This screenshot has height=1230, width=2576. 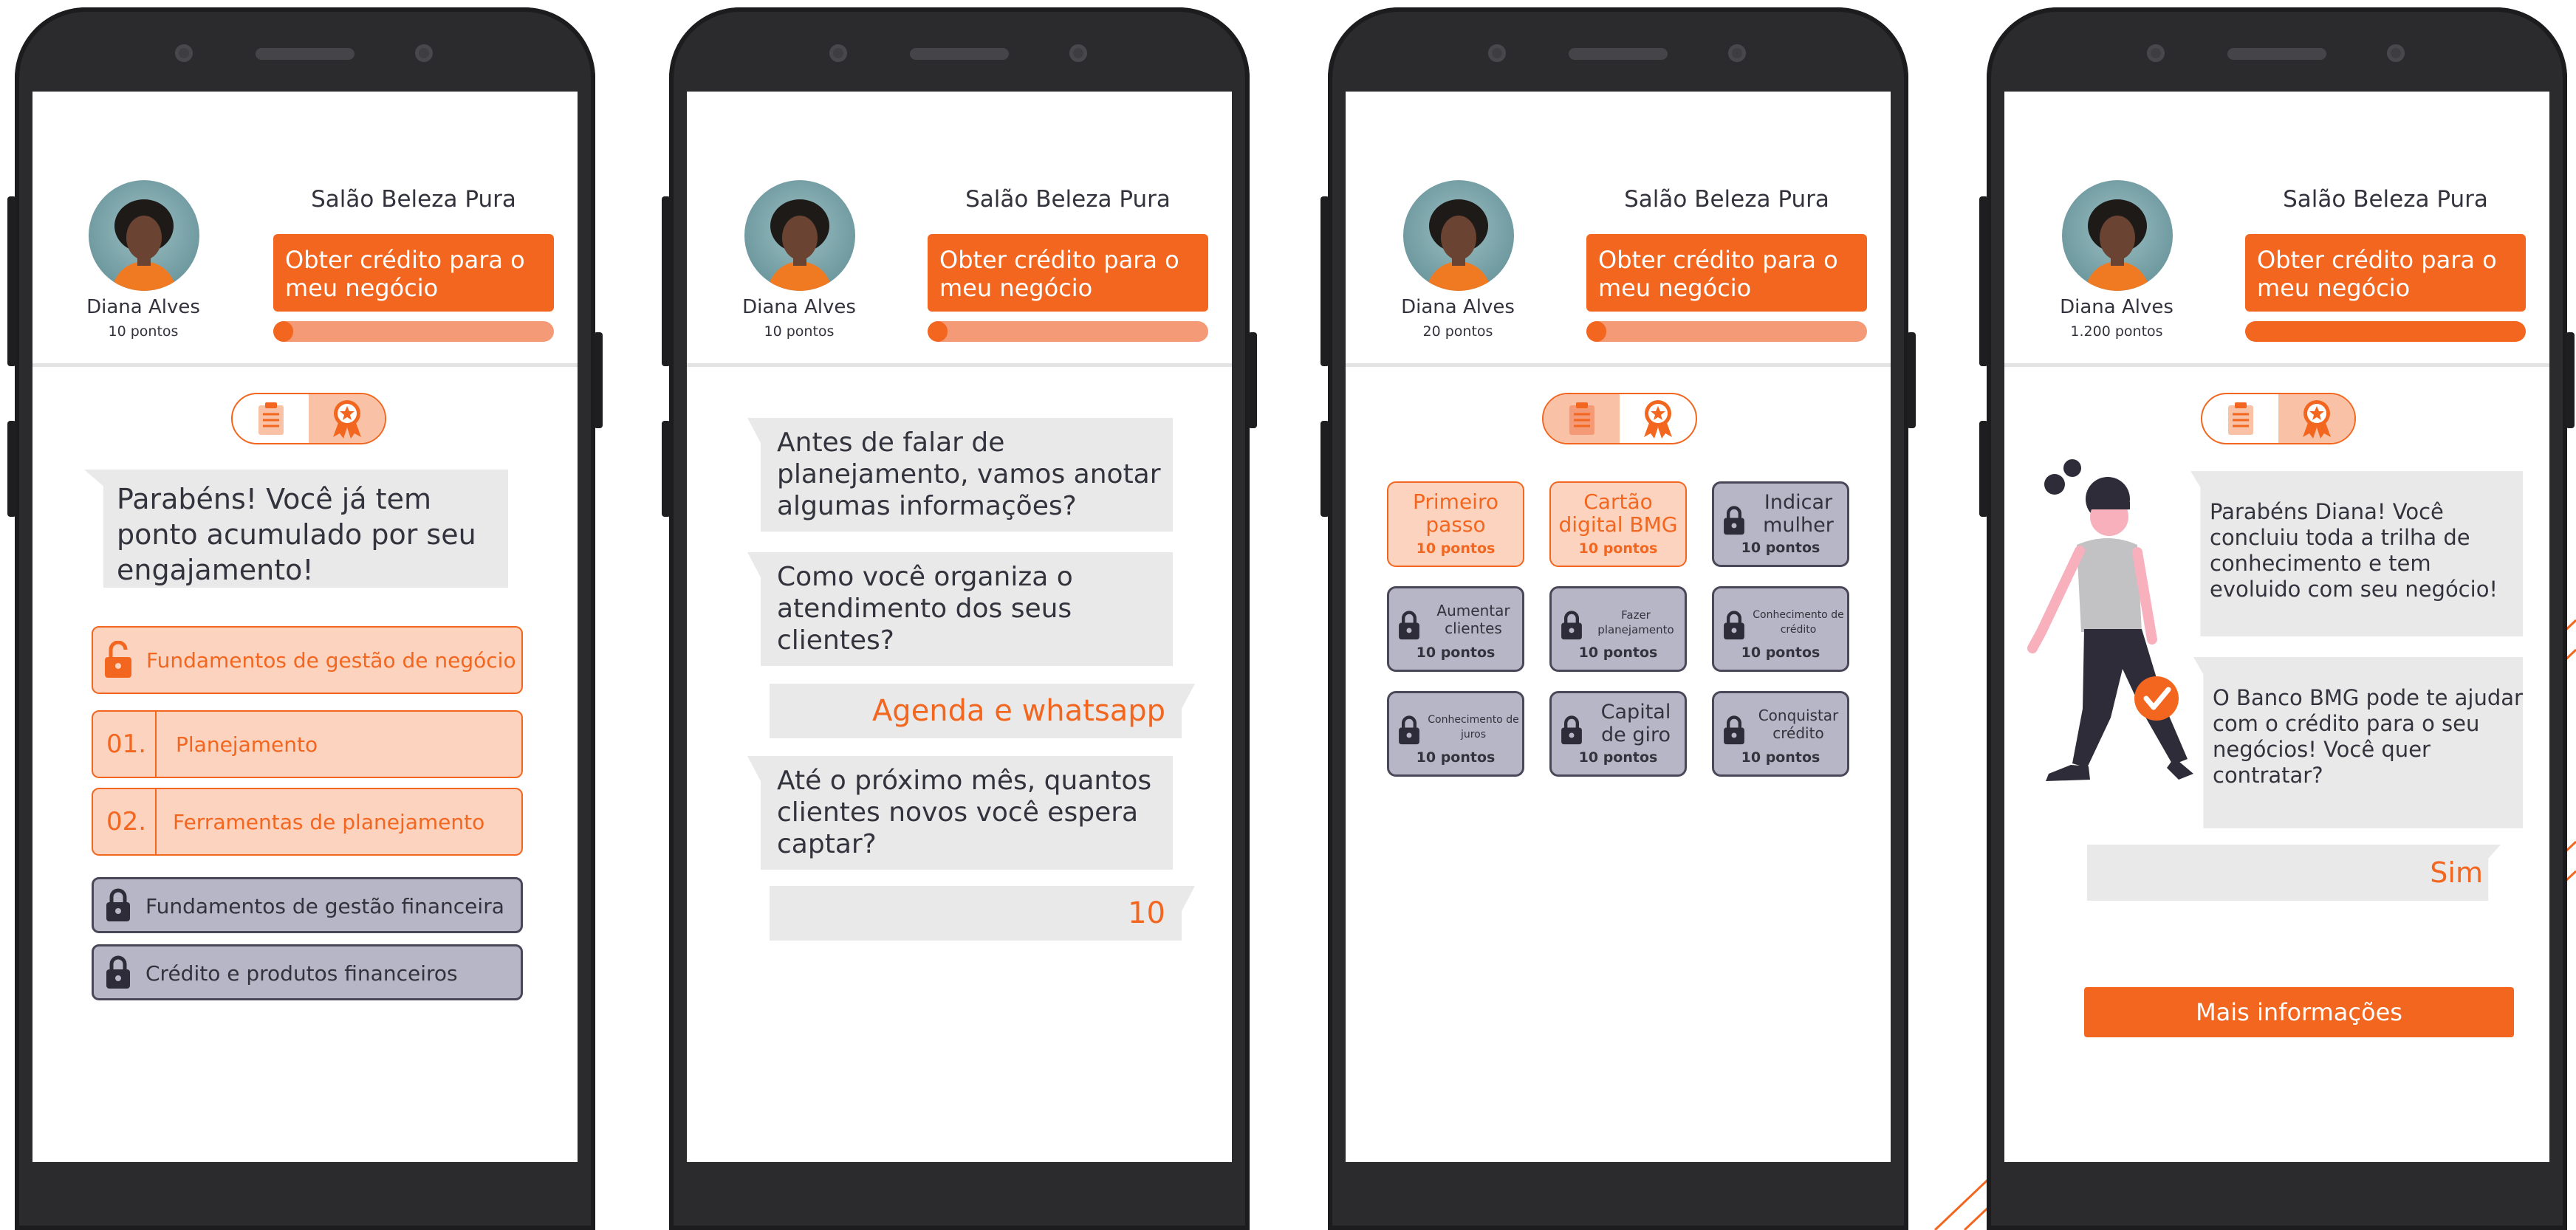 I want to click on user-points: 20 pontos, so click(x=1457, y=331).